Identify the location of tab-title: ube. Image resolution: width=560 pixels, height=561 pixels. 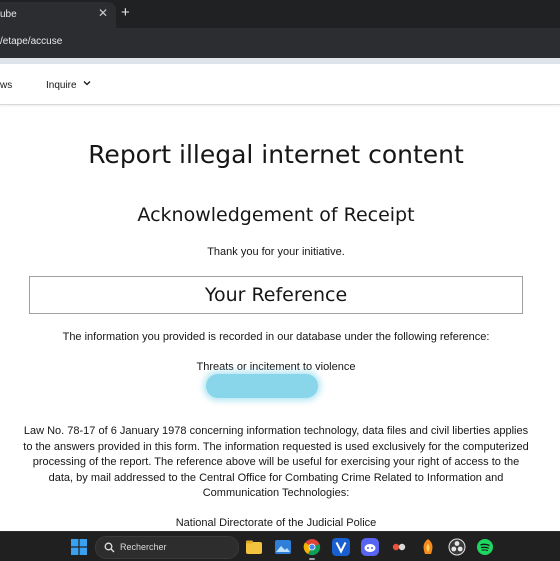
(8, 14).